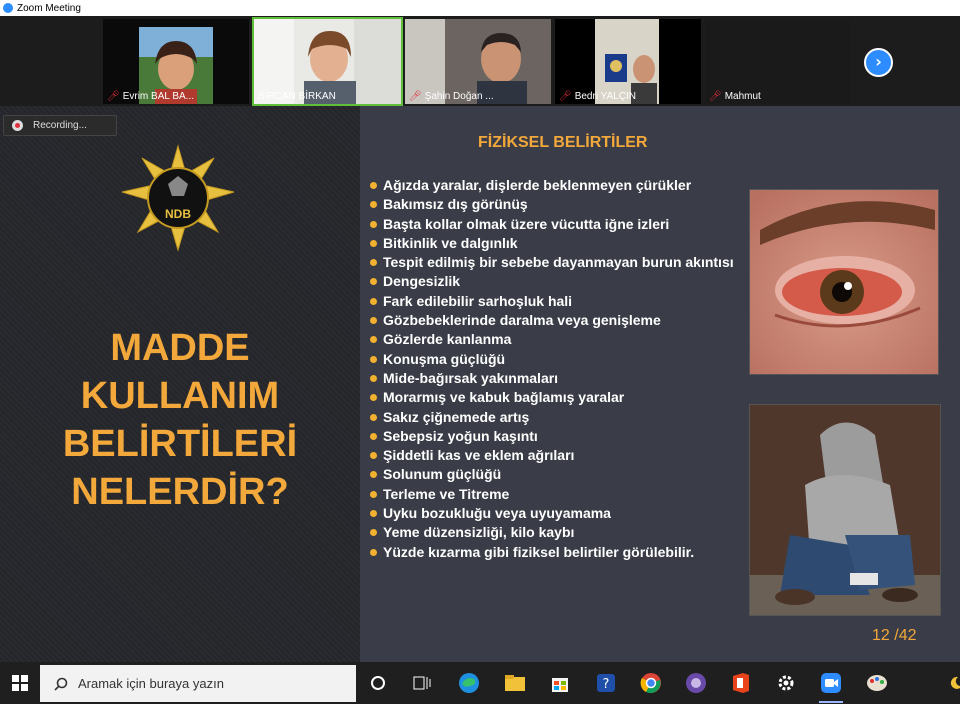 The width and height of the screenshot is (960, 704). I want to click on slide-main-title: MADDE KULLANIM BELİRTİLERİ NELERDİR?, so click(180, 420).